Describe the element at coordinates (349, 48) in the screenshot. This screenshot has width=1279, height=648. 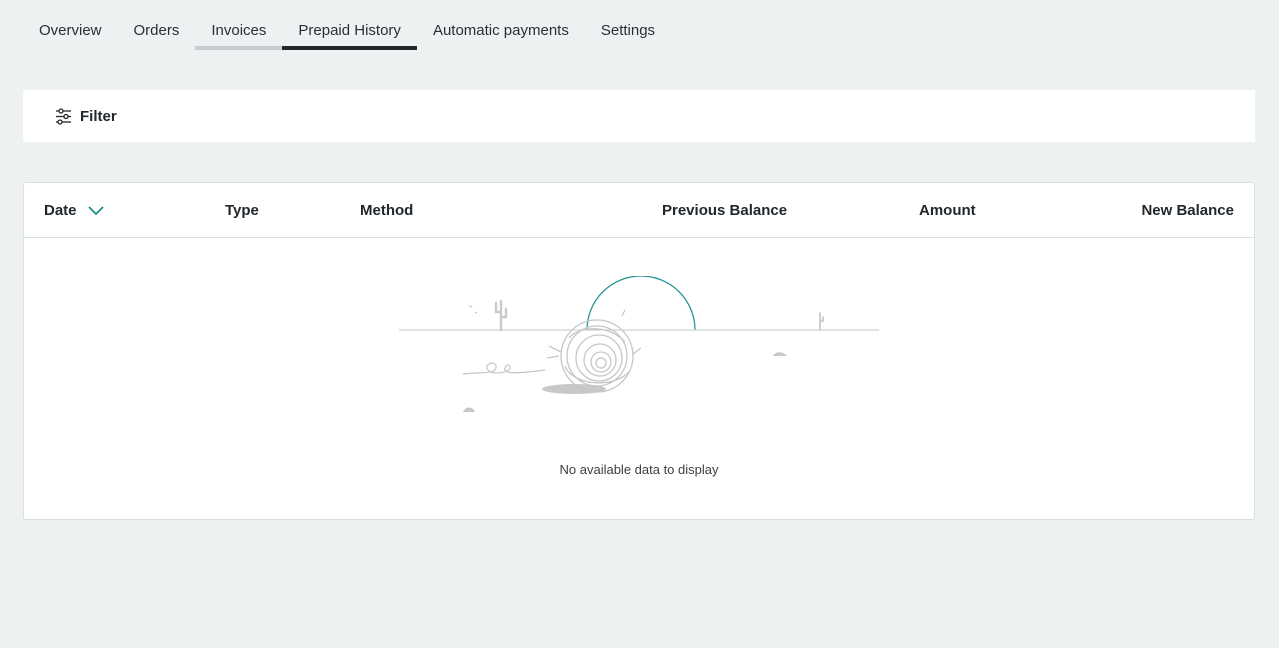
I see `tab-active-indicator` at that location.